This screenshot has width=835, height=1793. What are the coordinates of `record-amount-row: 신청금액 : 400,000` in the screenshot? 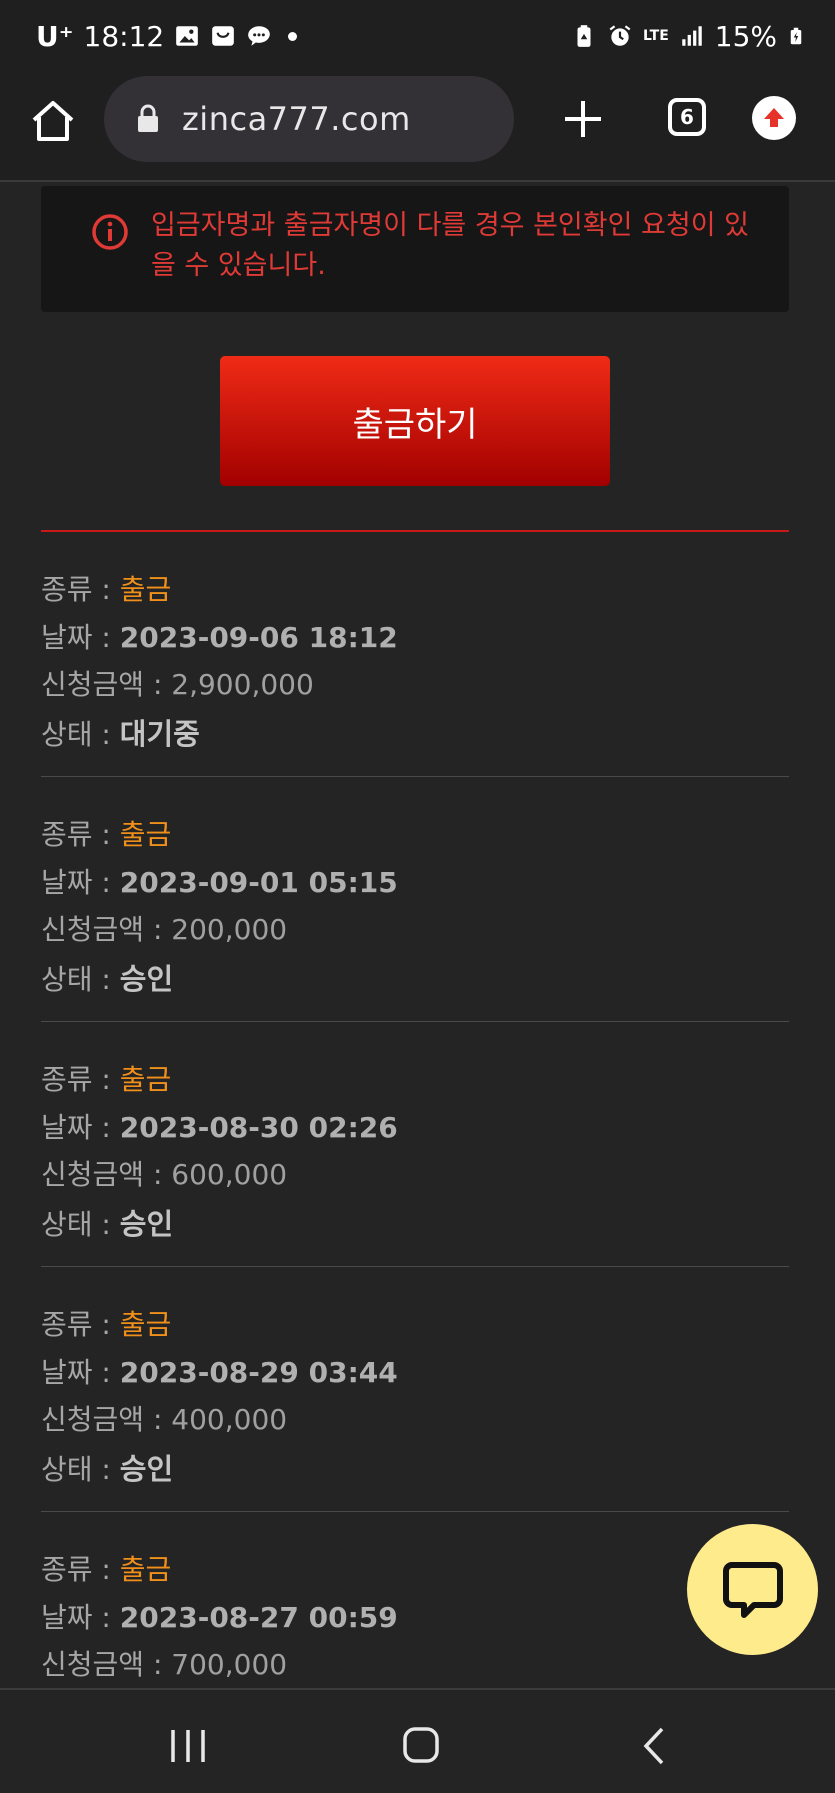 It's located at (164, 1418).